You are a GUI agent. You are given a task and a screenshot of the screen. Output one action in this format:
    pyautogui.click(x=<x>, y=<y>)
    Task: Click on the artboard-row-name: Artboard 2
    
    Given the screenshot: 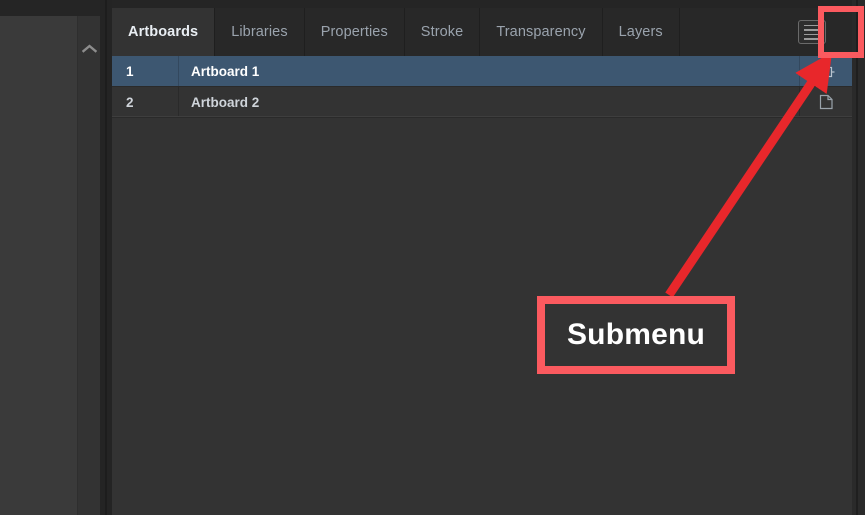 What is the action you would take?
    pyautogui.click(x=489, y=102)
    